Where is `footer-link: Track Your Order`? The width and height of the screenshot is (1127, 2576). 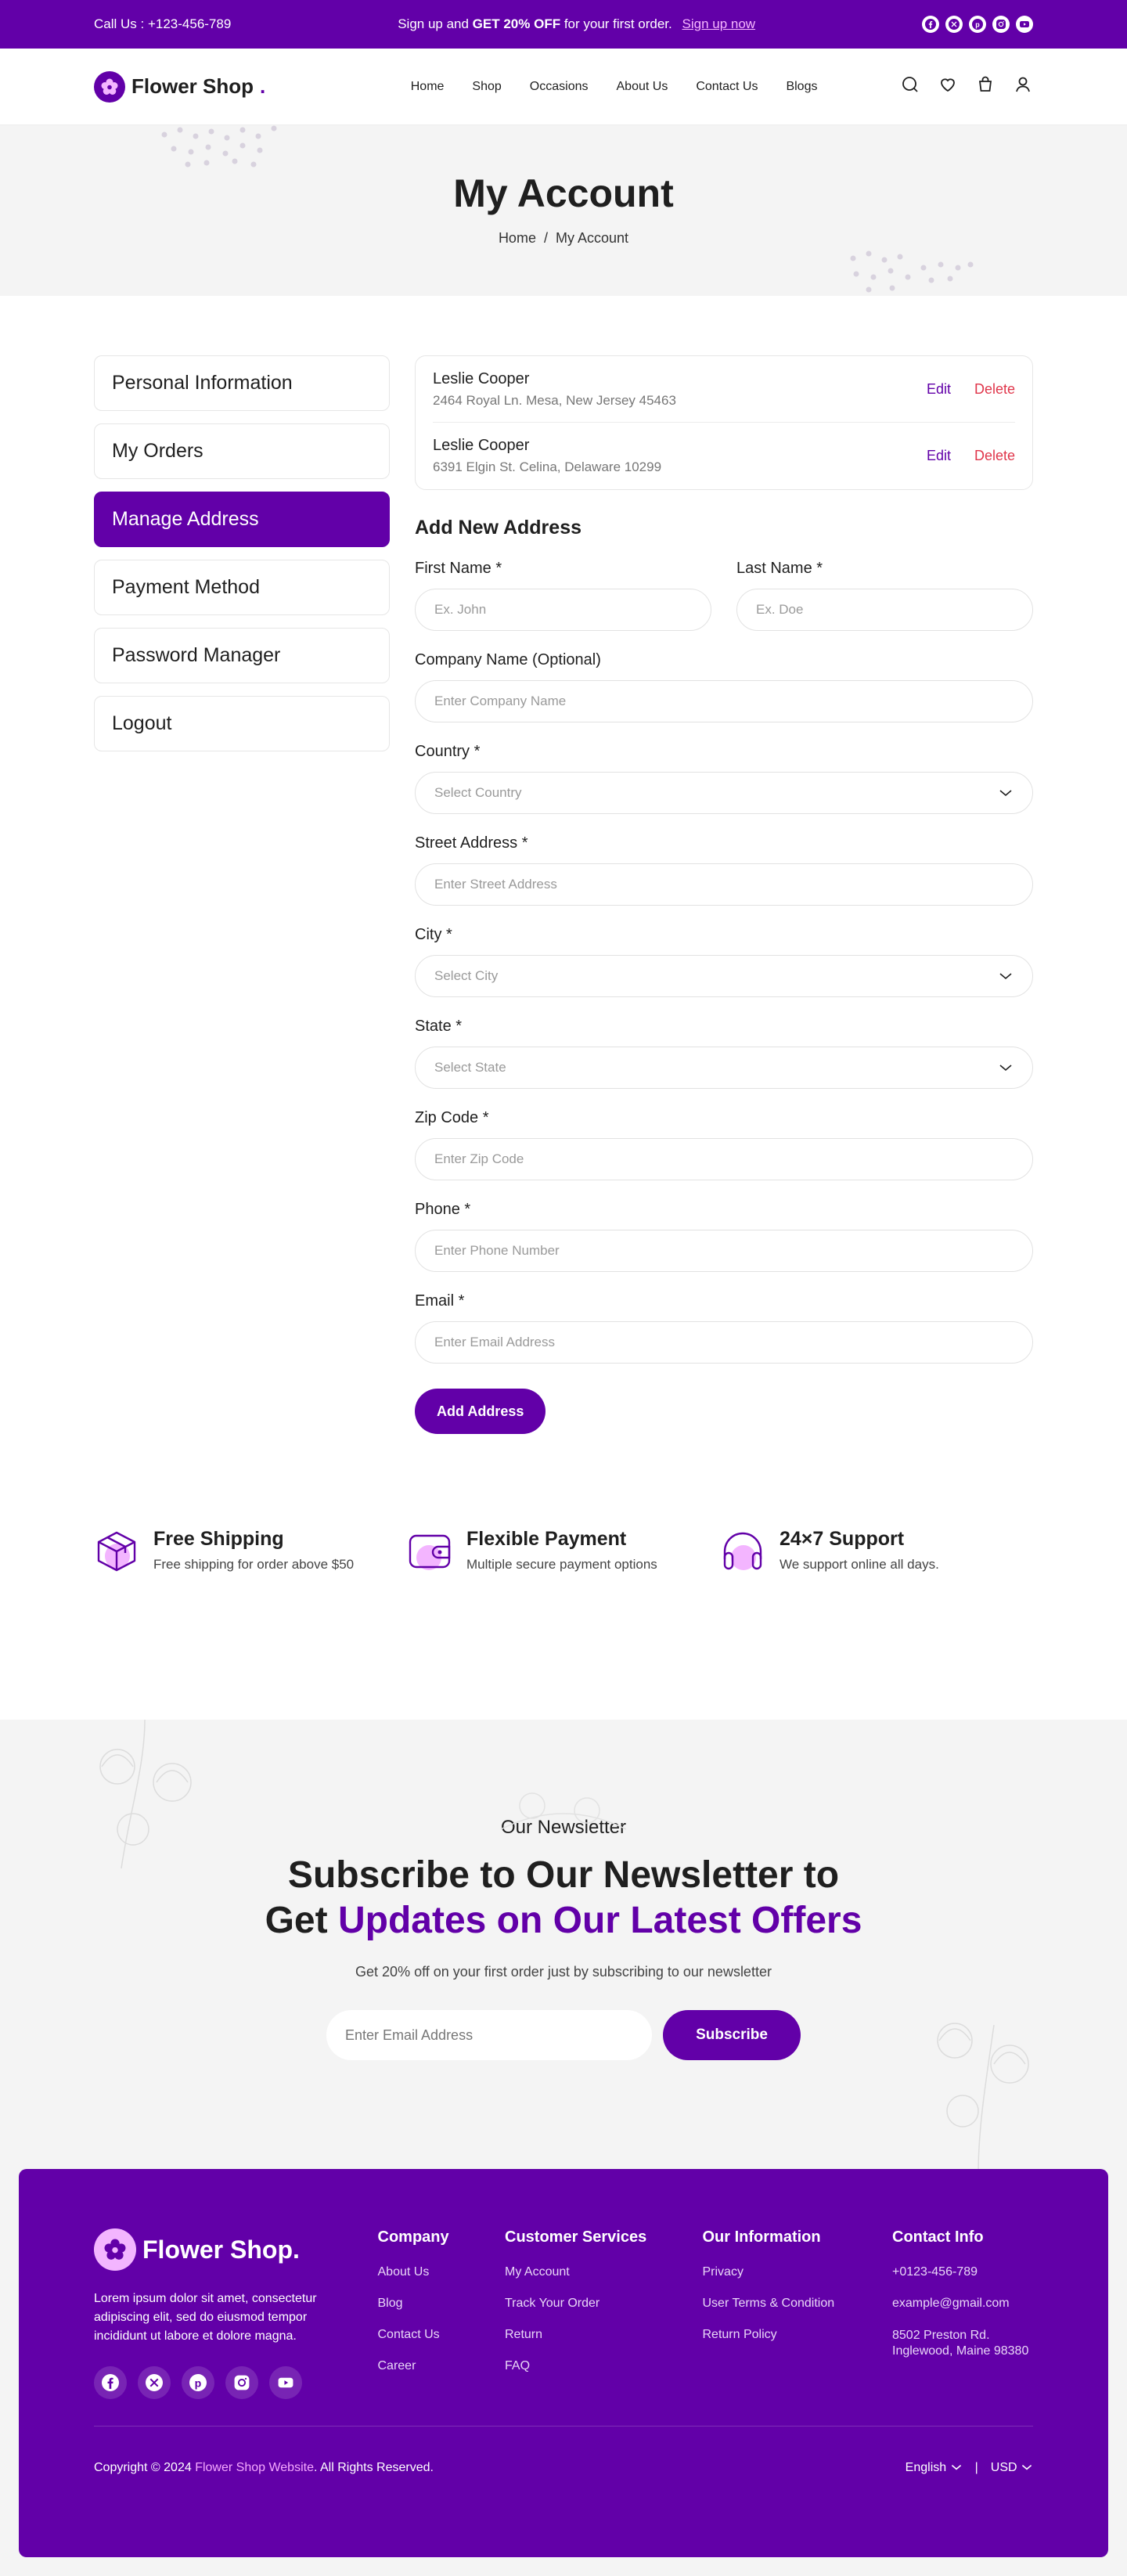
footer-link: Track Your Order is located at coordinates (591, 2304).